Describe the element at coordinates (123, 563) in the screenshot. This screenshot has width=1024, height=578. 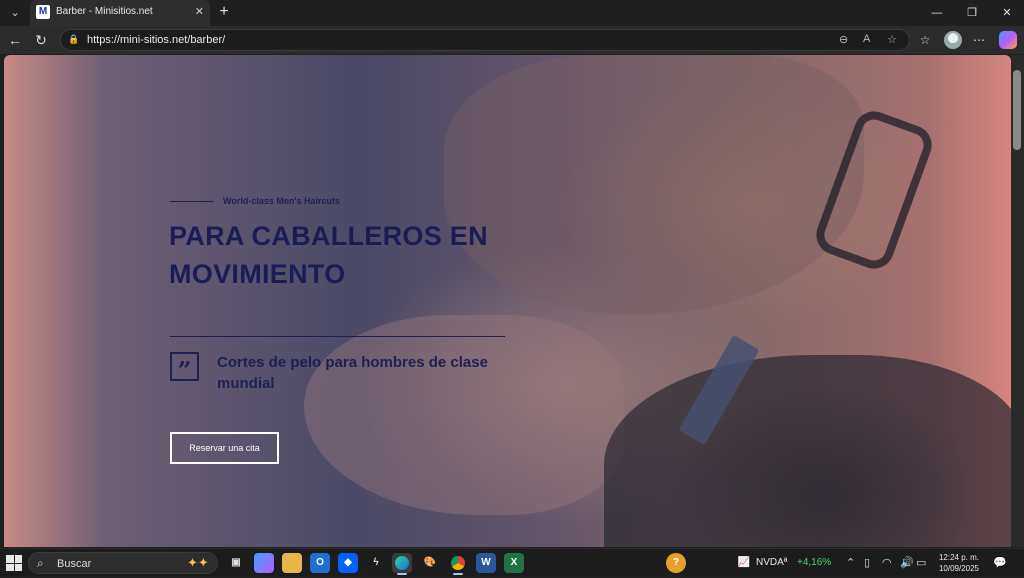
I see `taskbar-search-box: ⌕ Buscar ✦✦` at that location.